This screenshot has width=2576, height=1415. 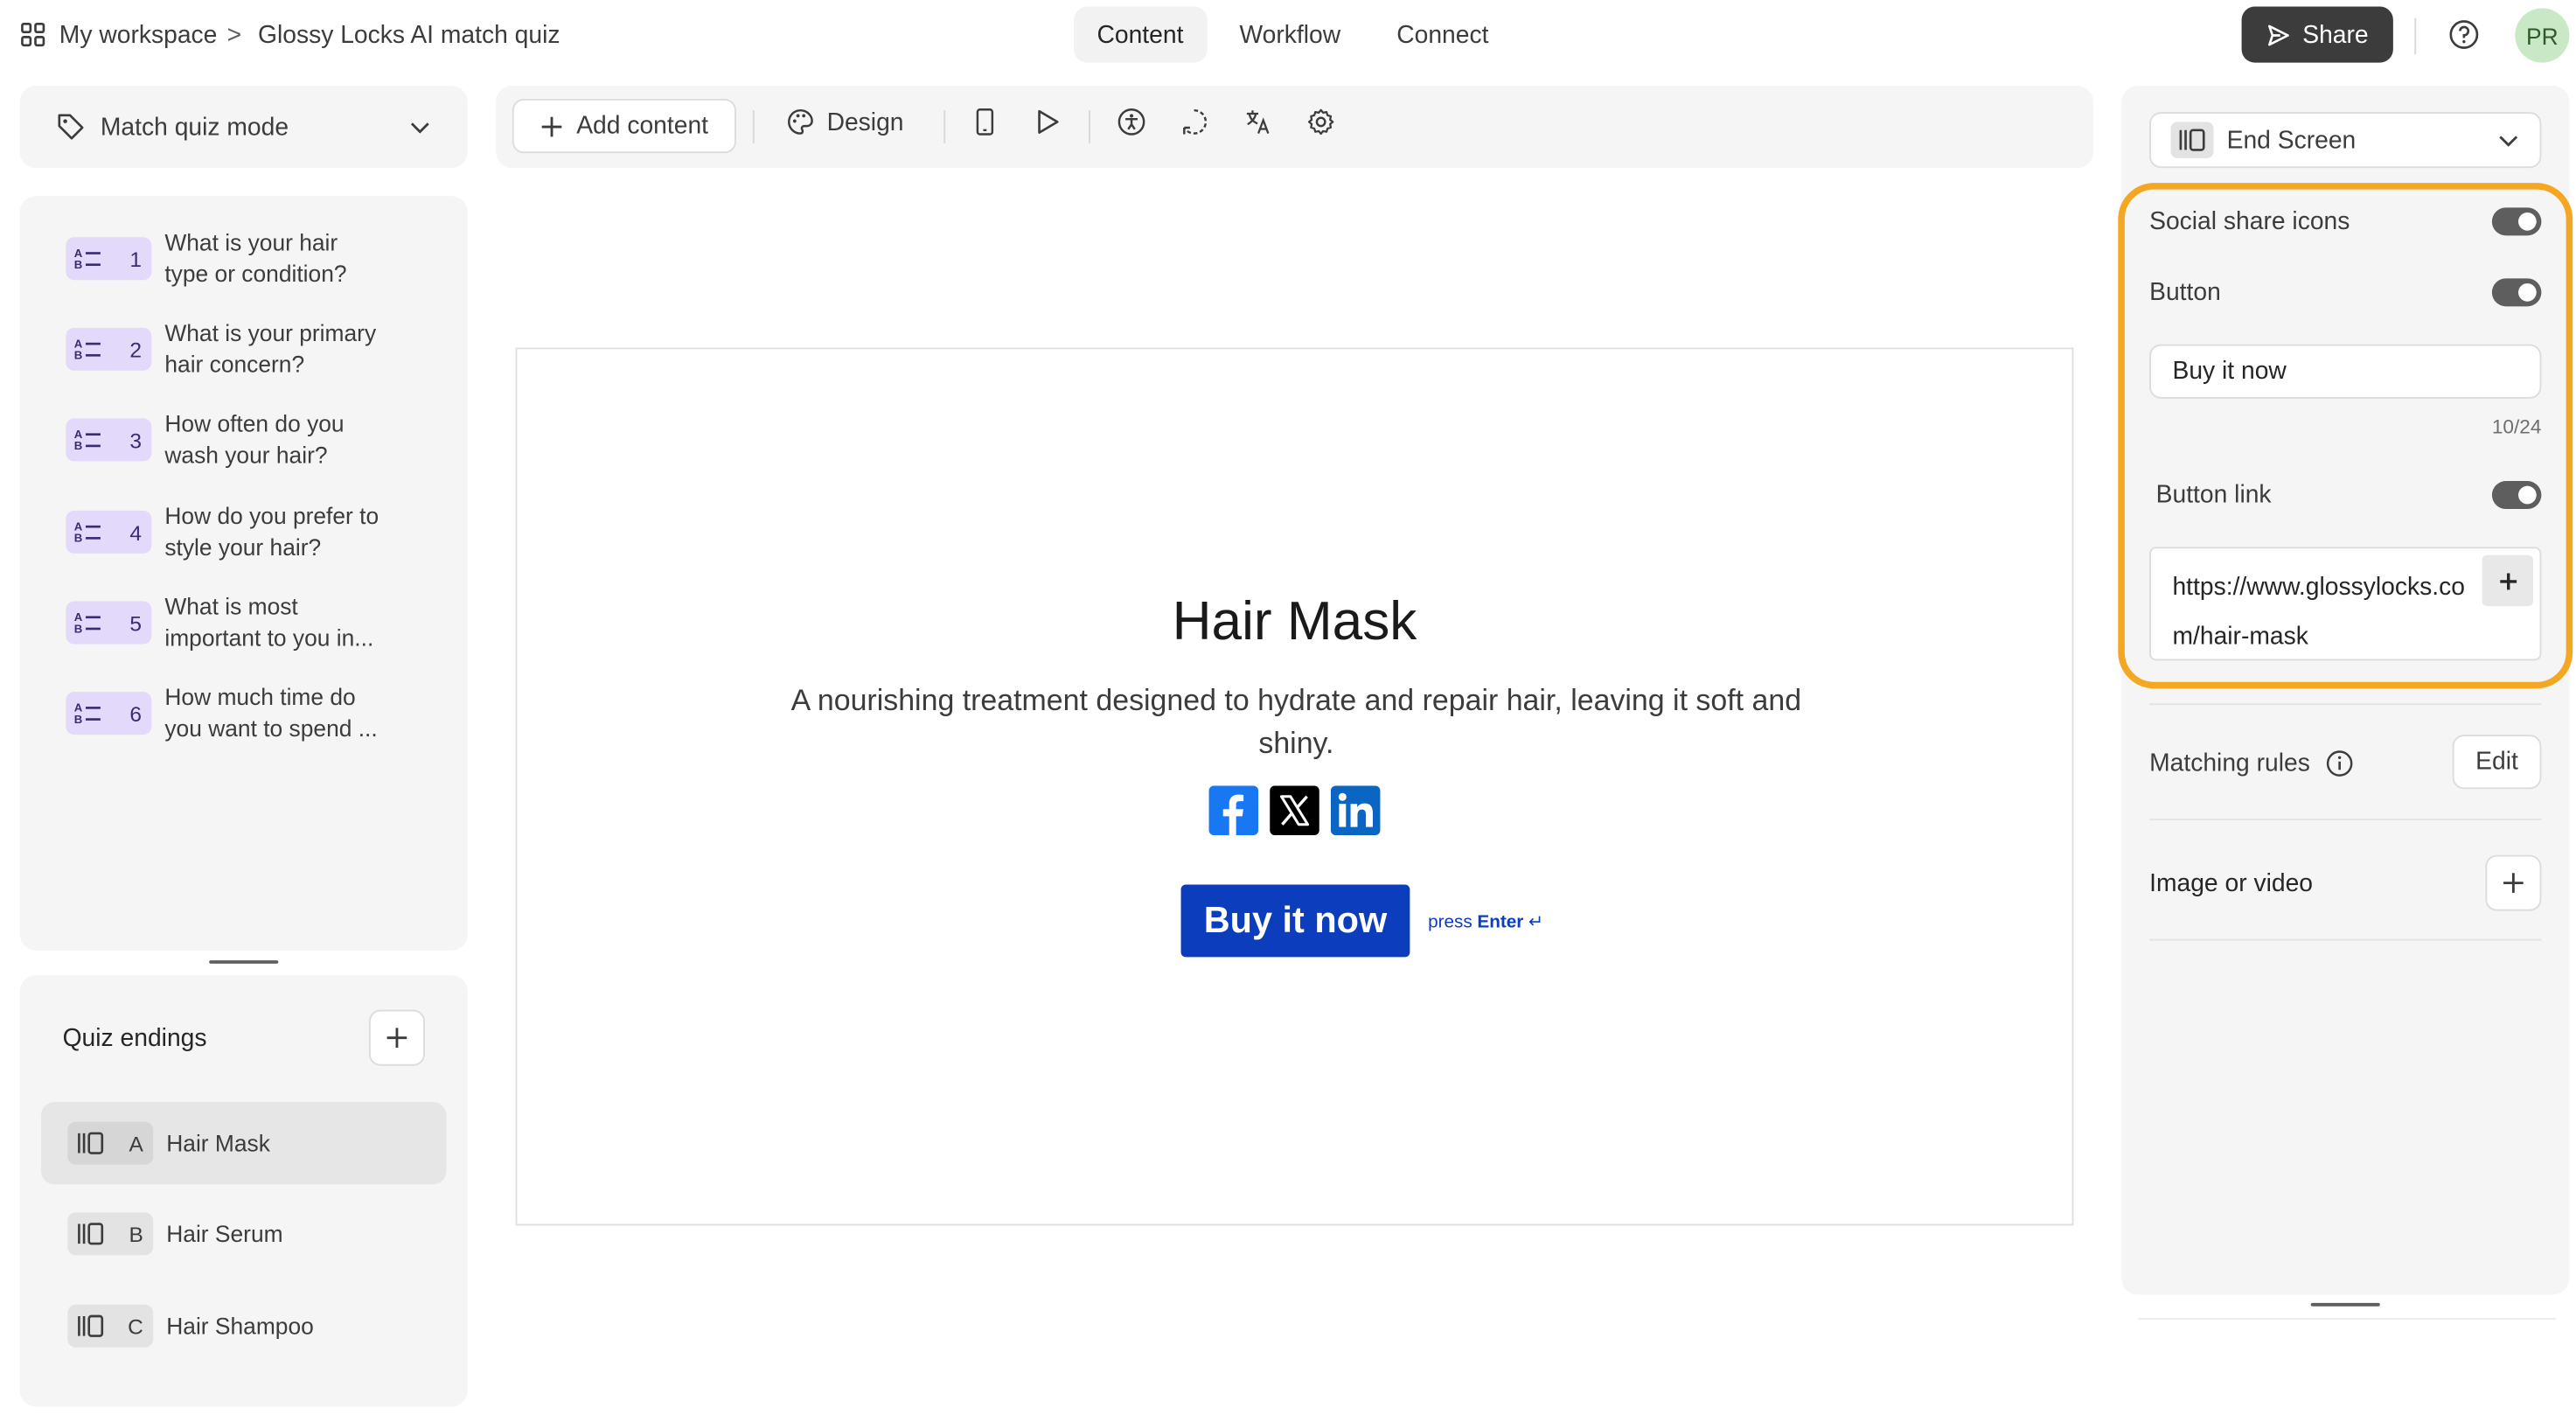 What do you see at coordinates (135, 623) in the screenshot?
I see `question-number: 5` at bounding box center [135, 623].